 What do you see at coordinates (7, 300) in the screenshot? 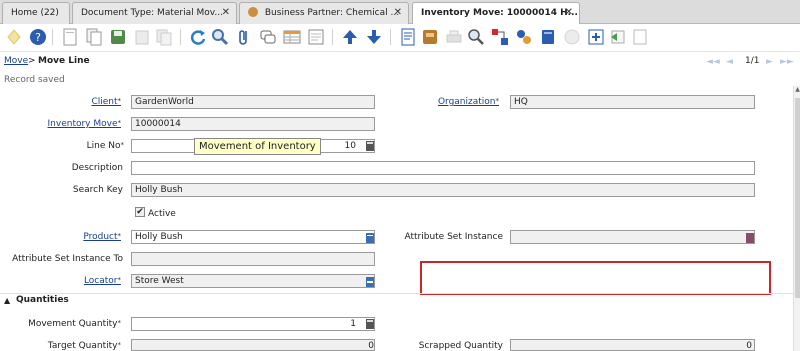
I see `collapse-arrow-icon: ▲` at bounding box center [7, 300].